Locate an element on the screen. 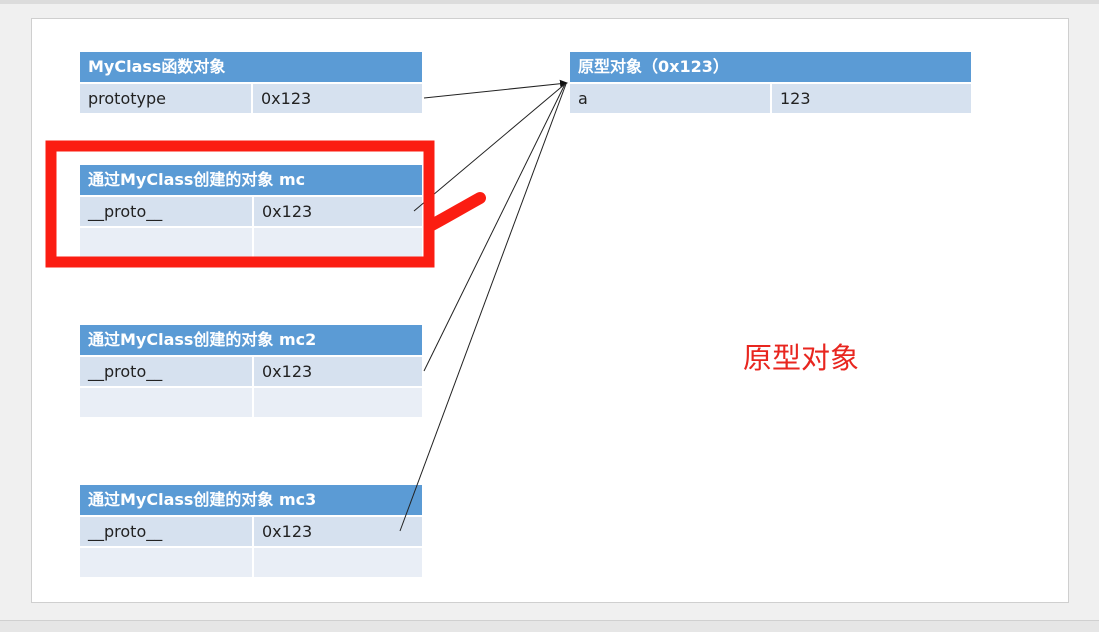 The width and height of the screenshot is (1099, 632). prototype-caption: 原型对象 is located at coordinates (801, 358).